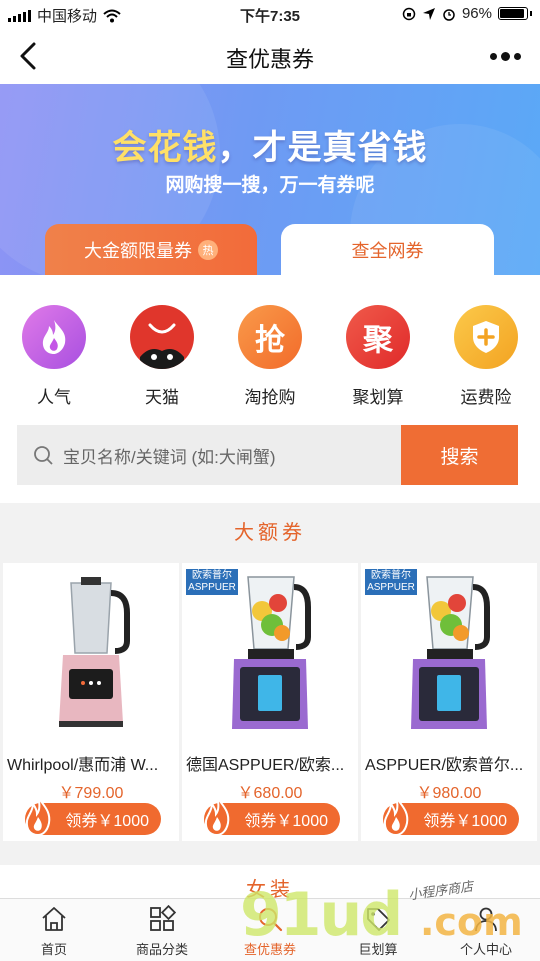 The image size is (540, 961). What do you see at coordinates (270, 397) in the screenshot?
I see `category-label: 淘抢购` at bounding box center [270, 397].